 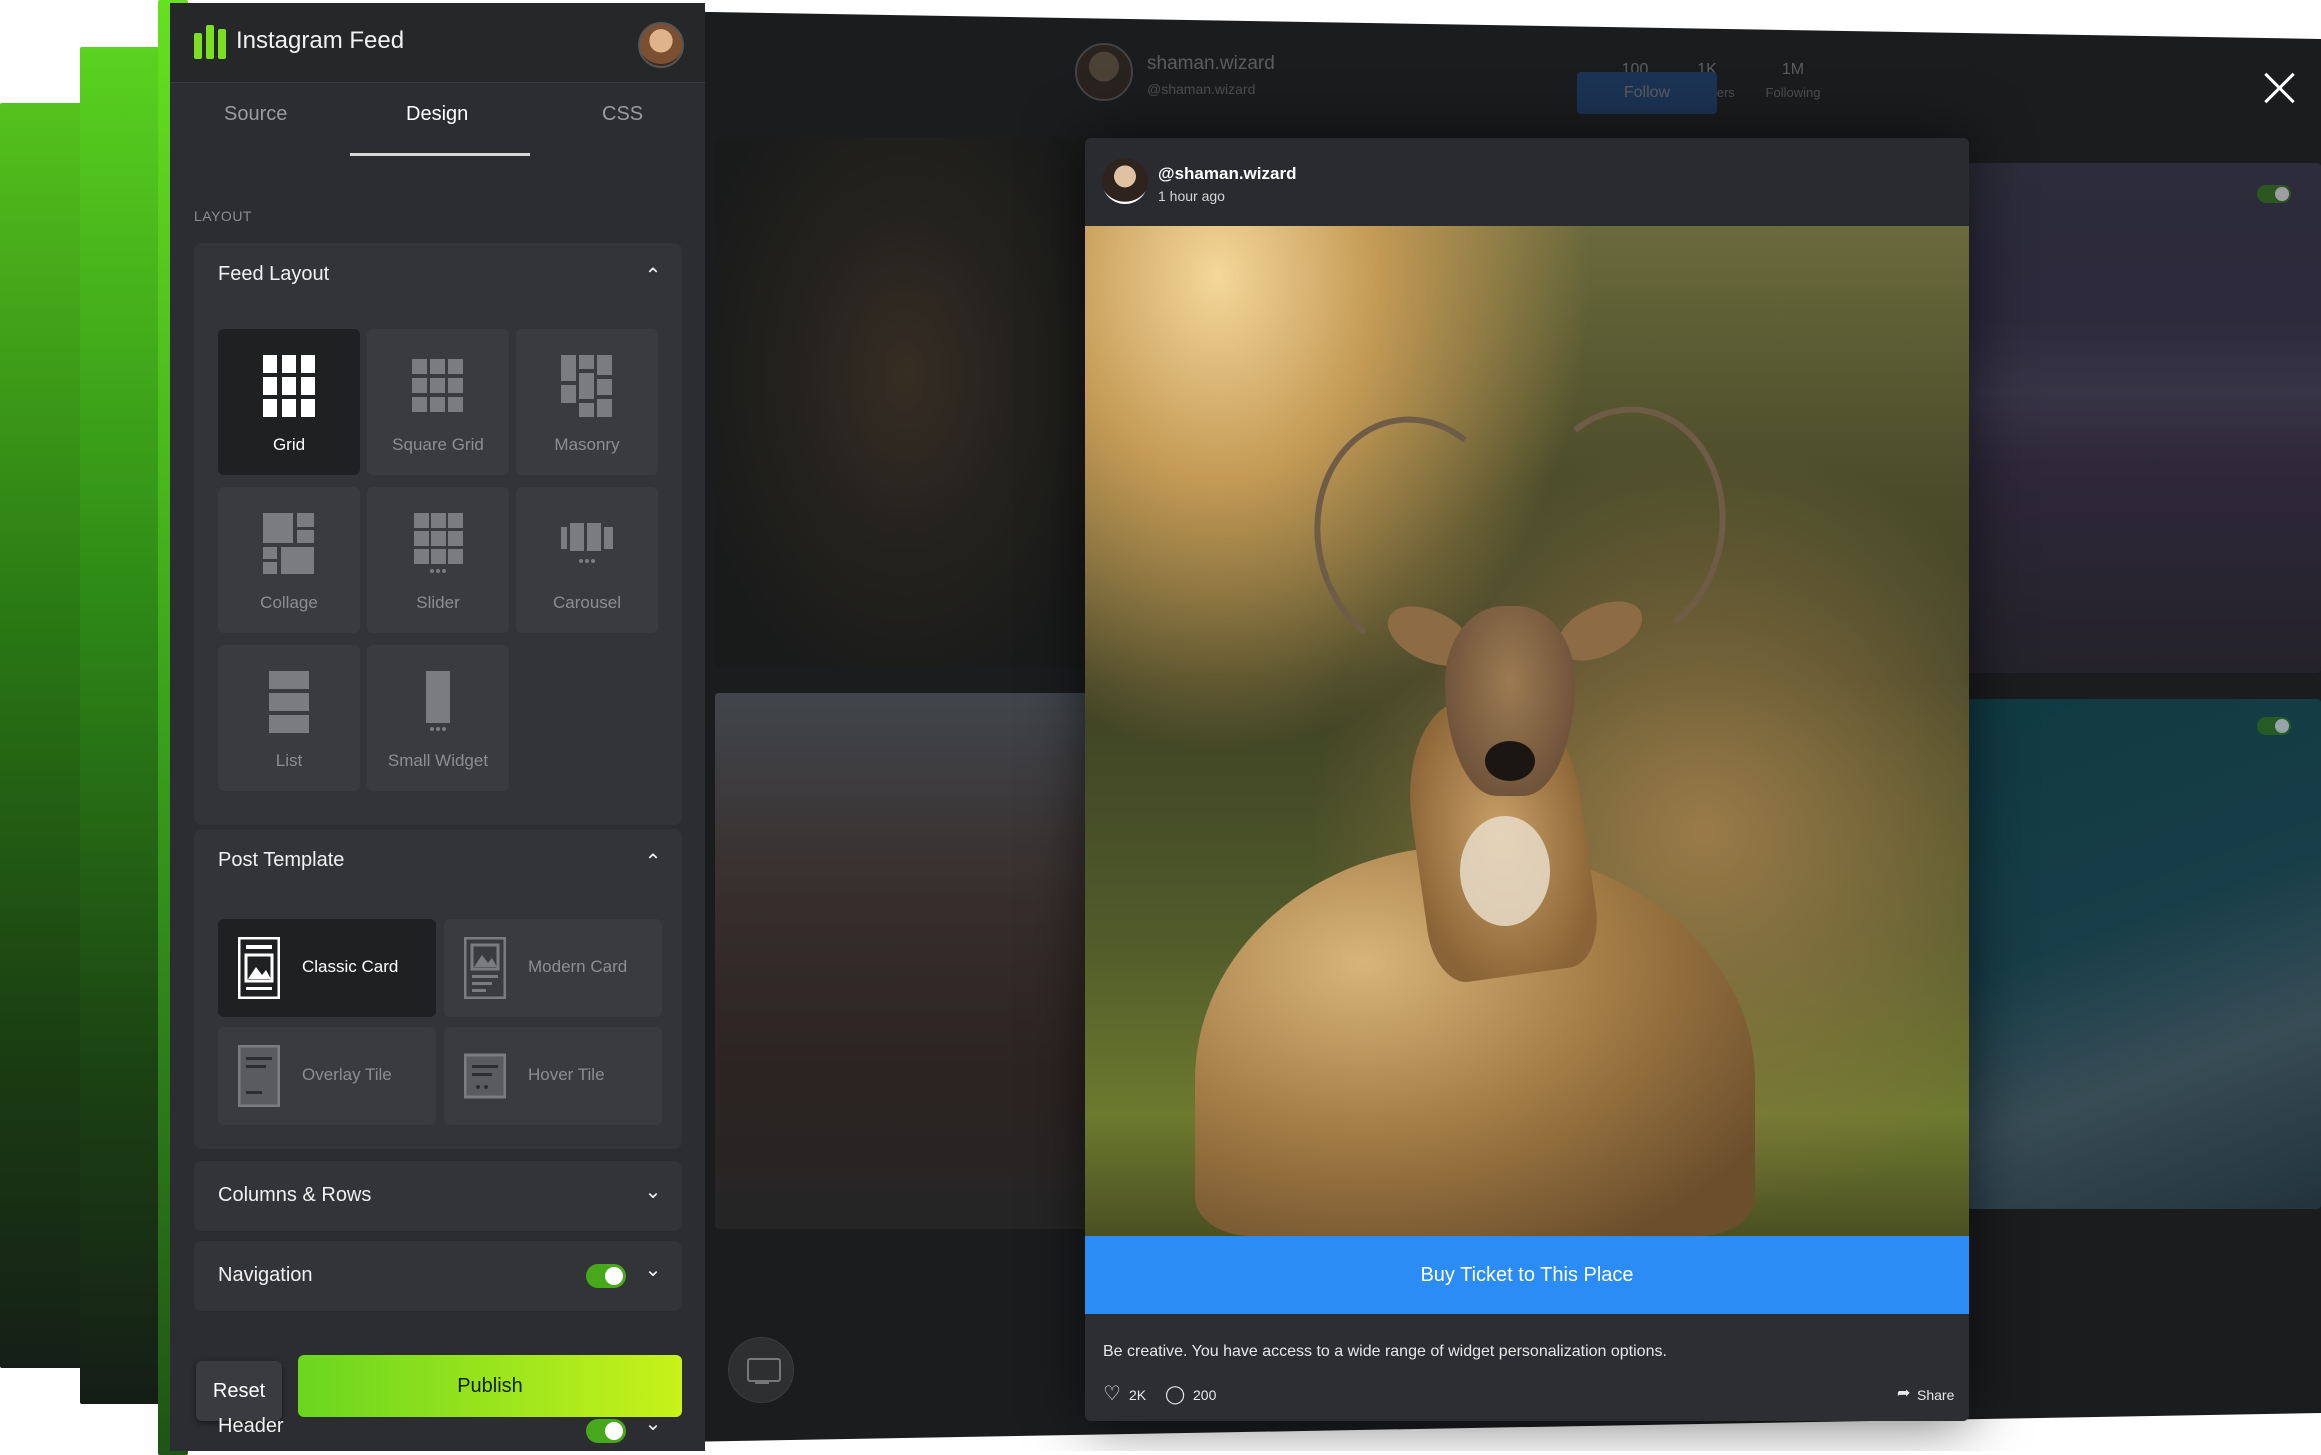 I want to click on post-header: @shaman.wizard 1 hour ago, so click(x=1527, y=182).